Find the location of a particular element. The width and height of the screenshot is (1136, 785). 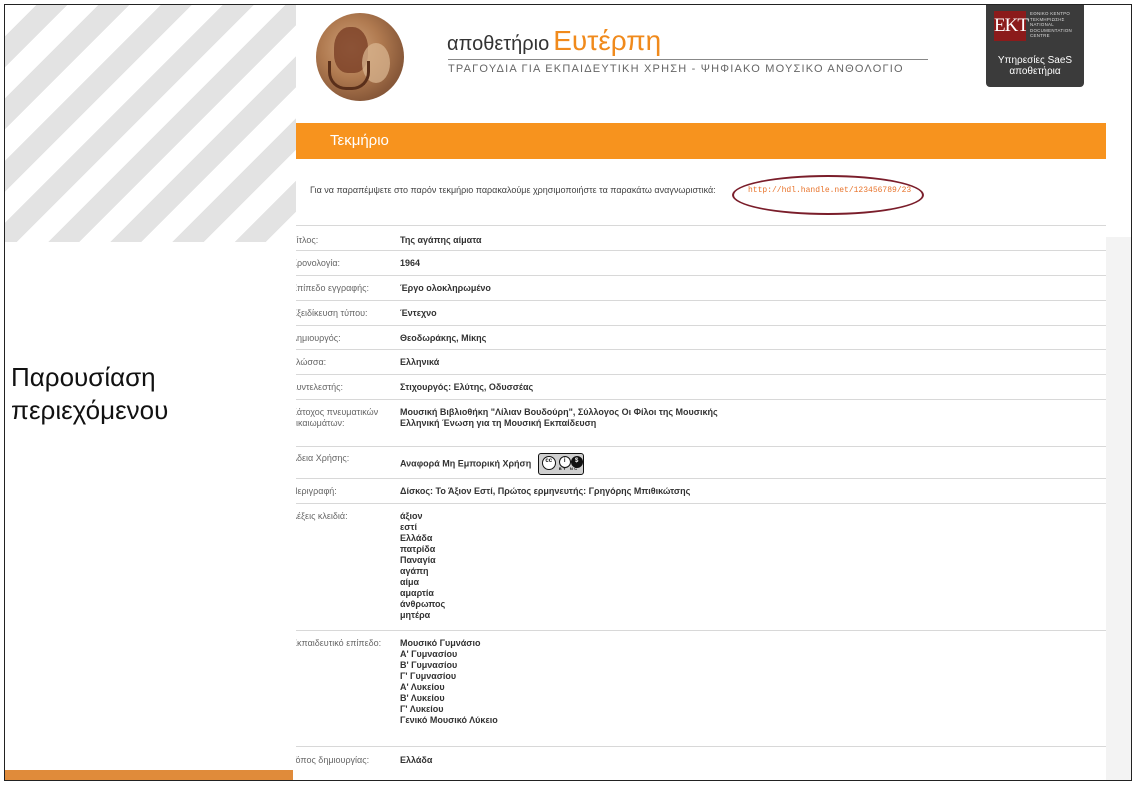

metadata-row-creator: Δημιουργός: Θεοδωράκης, Μίκης is located at coordinates (701, 337).